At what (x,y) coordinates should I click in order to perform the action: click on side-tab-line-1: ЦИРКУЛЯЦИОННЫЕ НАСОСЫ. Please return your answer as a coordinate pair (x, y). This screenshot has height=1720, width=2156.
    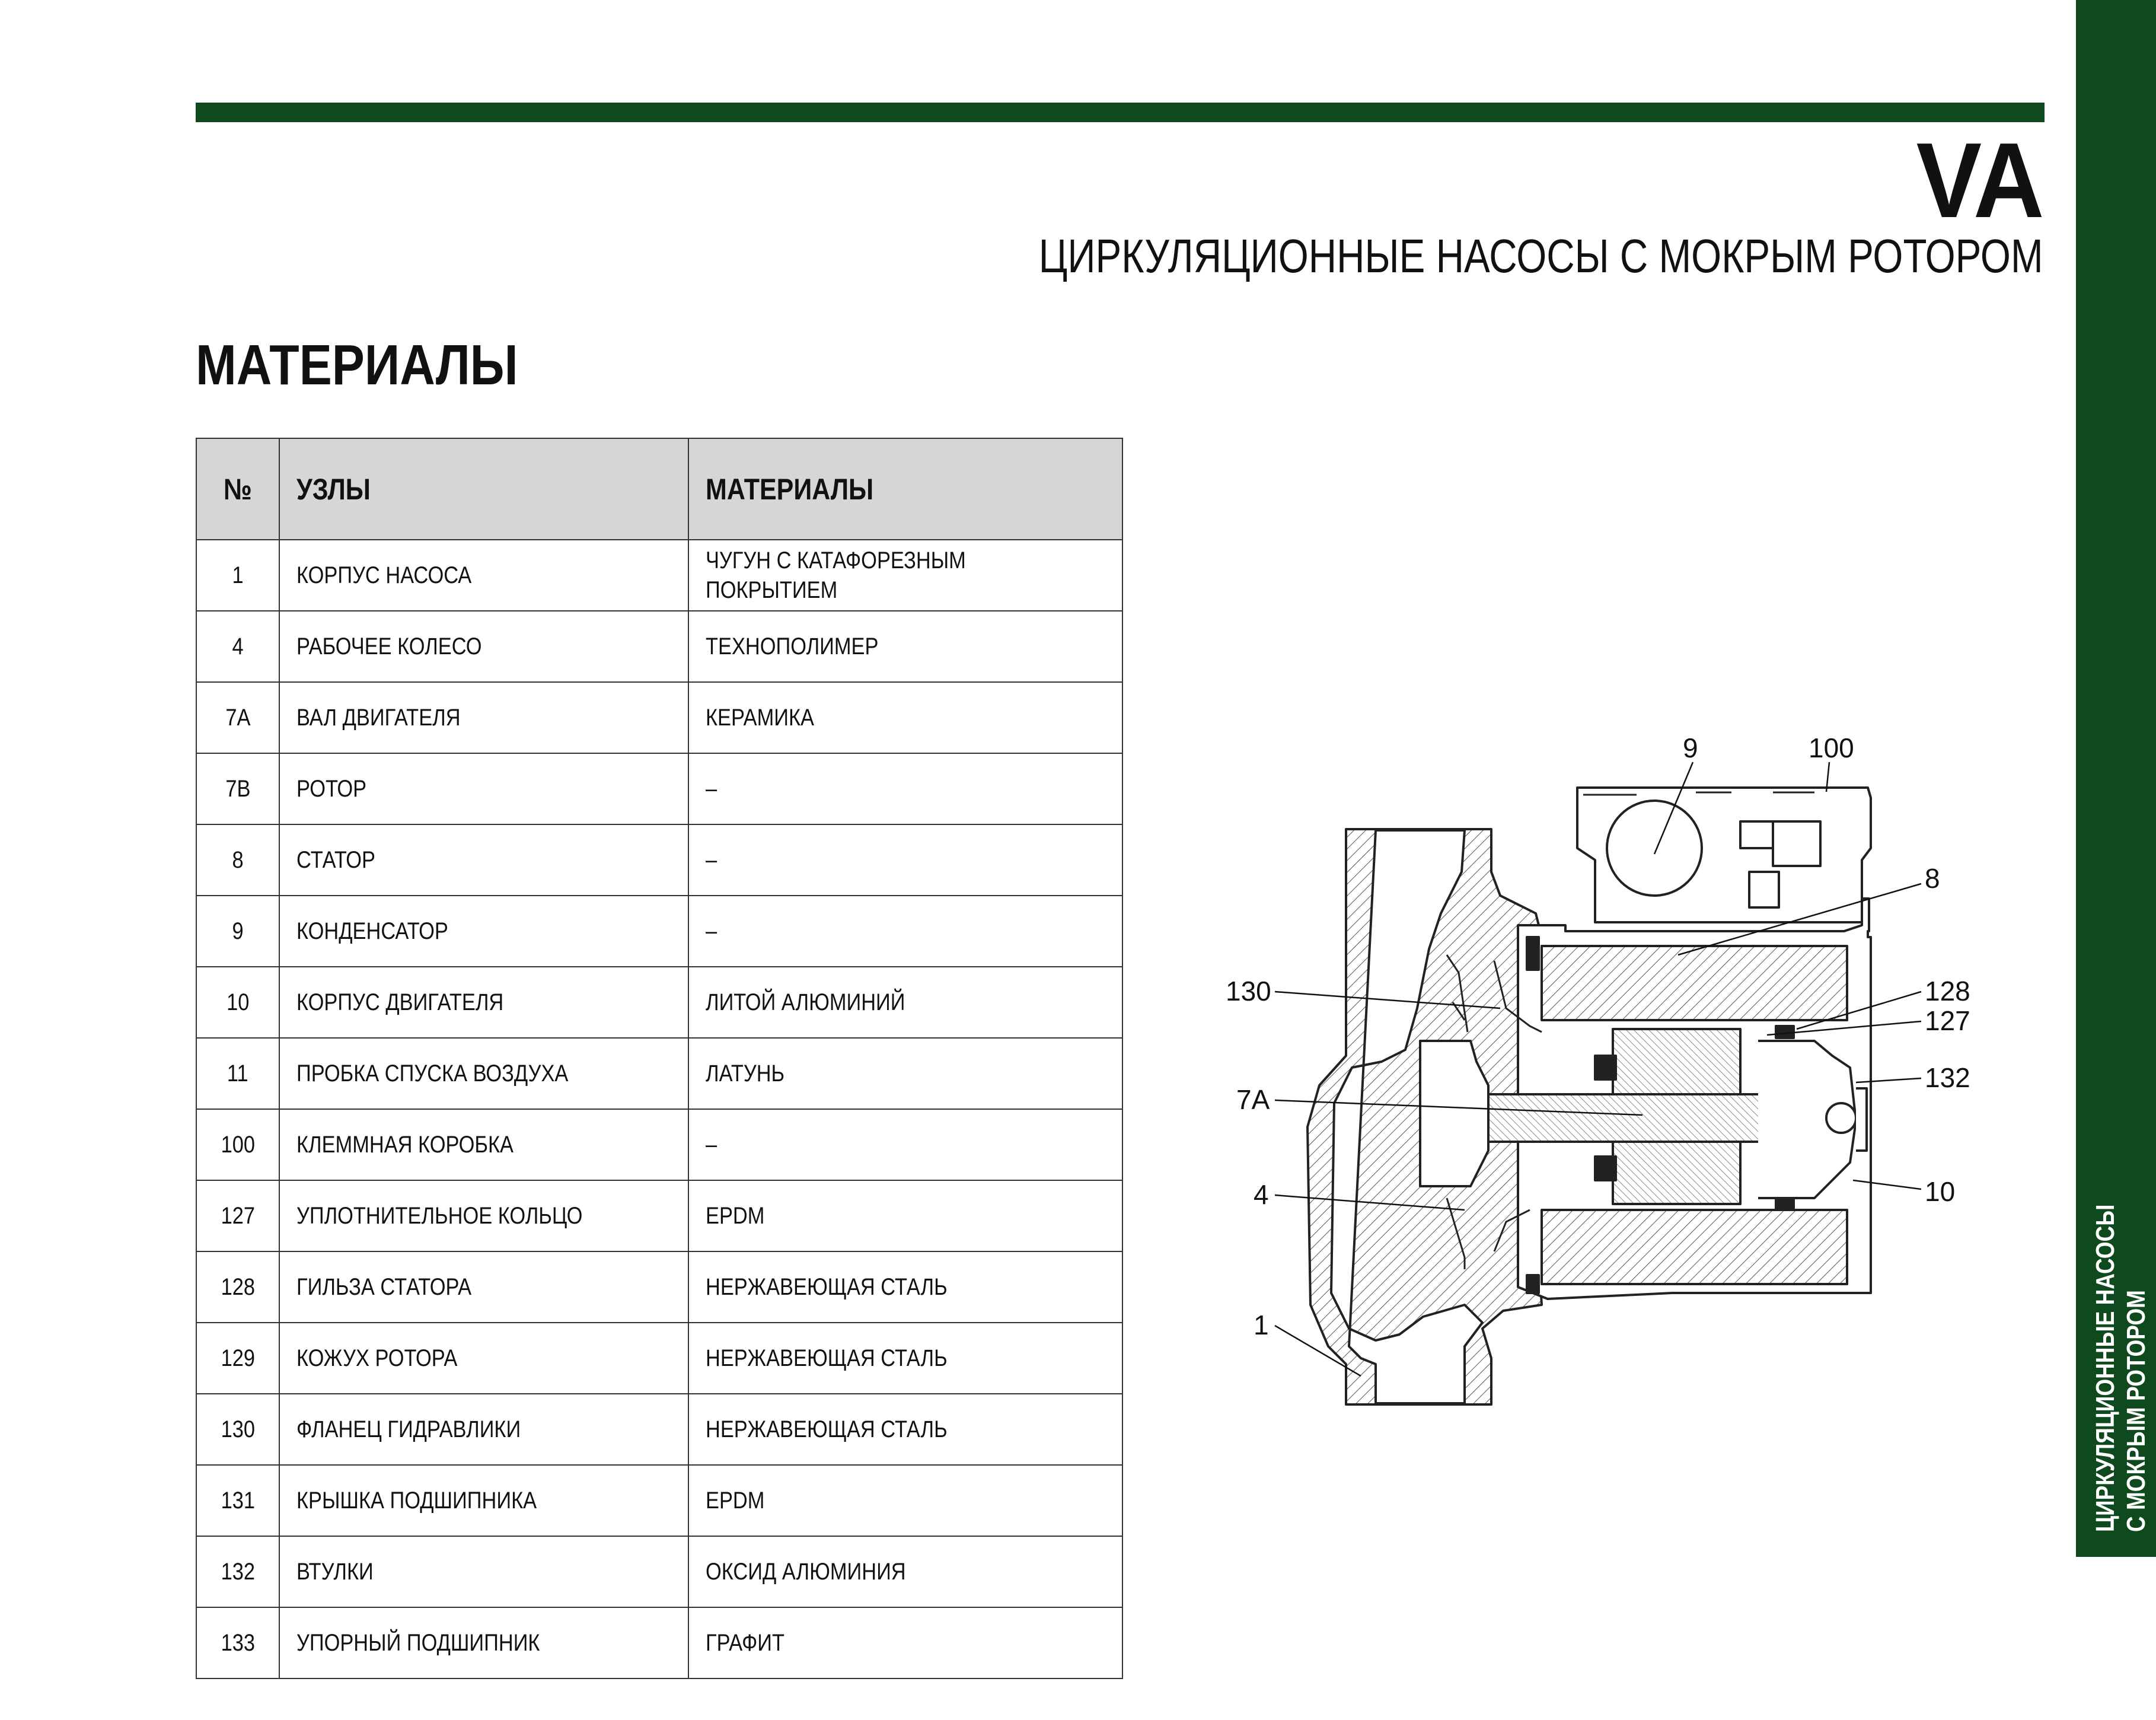
    Looking at the image, I should click on (2105, 1368).